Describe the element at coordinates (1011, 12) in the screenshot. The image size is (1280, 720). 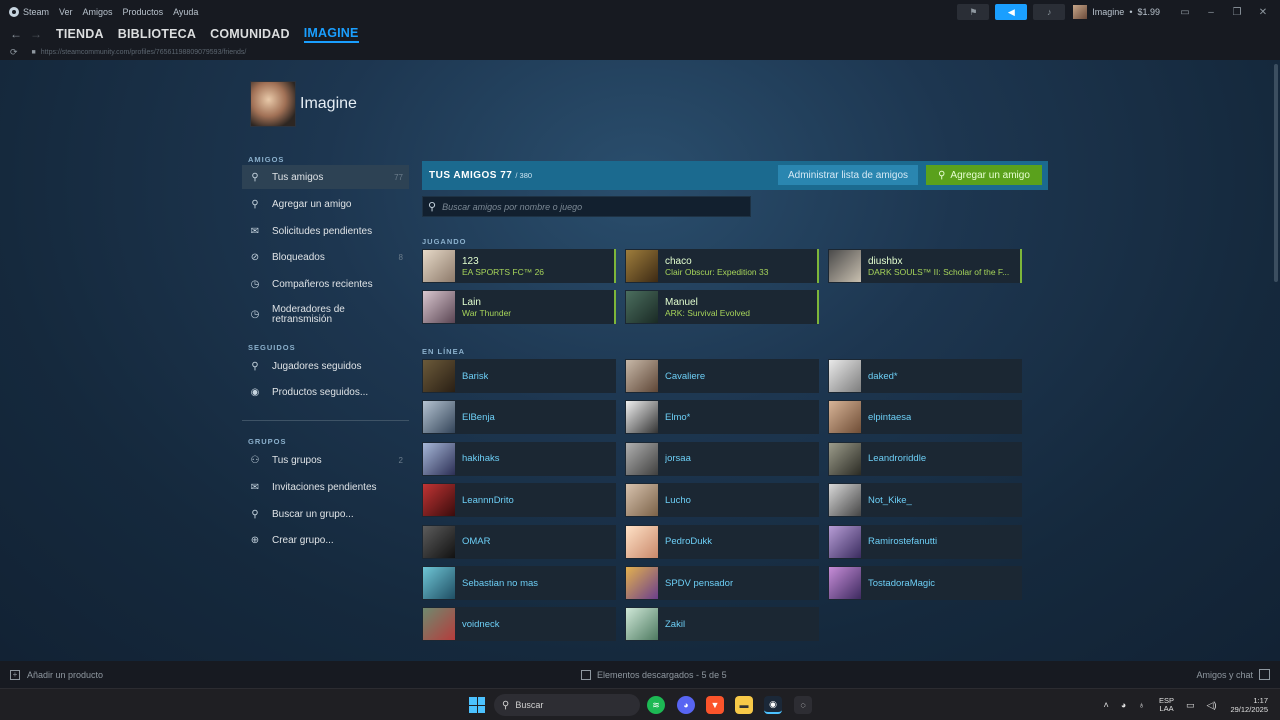
I see `announcements-button: ◀` at that location.